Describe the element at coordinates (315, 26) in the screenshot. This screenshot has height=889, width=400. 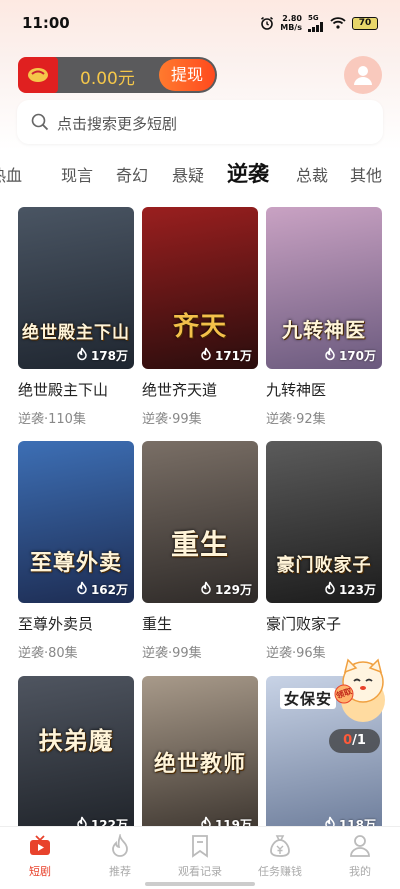
I see `signal-icon` at that location.